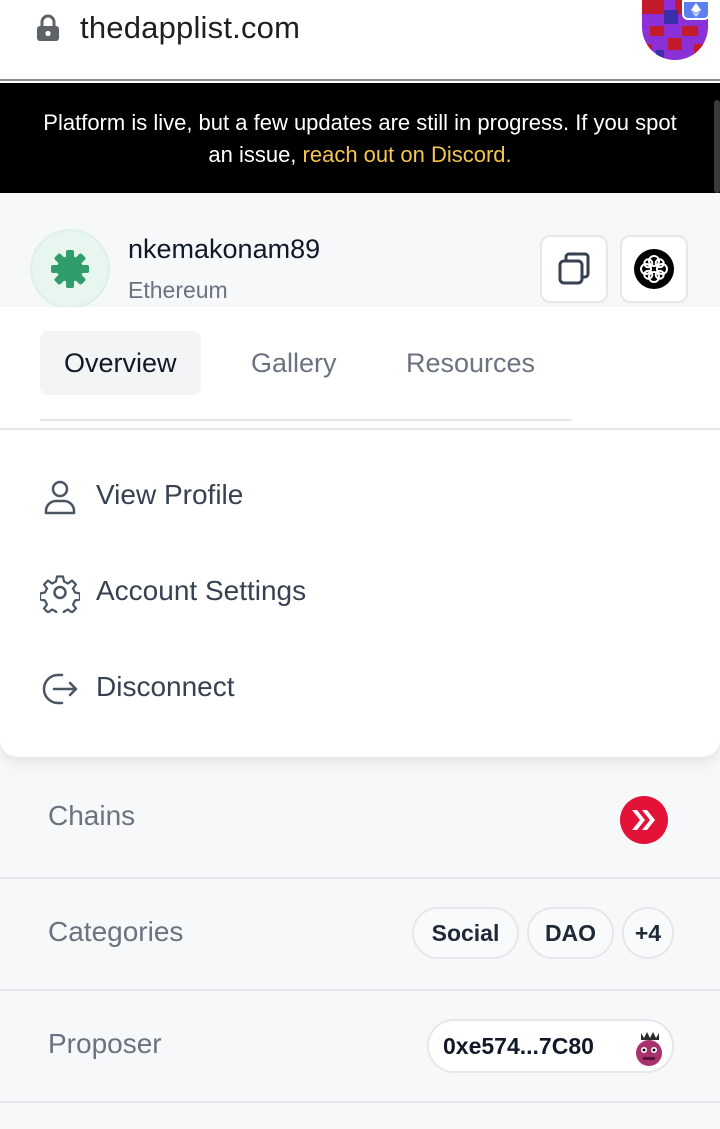 This screenshot has width=720, height=1129. Describe the element at coordinates (360, 591) in the screenshot. I see `account-settings-item: Account Settings` at that location.